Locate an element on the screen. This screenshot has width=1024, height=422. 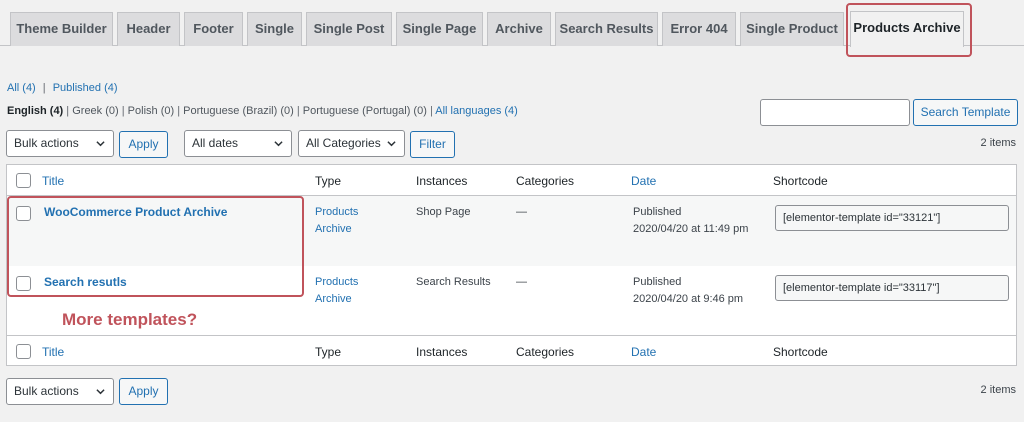
dates-filter-select: All dates is located at coordinates (238, 143).